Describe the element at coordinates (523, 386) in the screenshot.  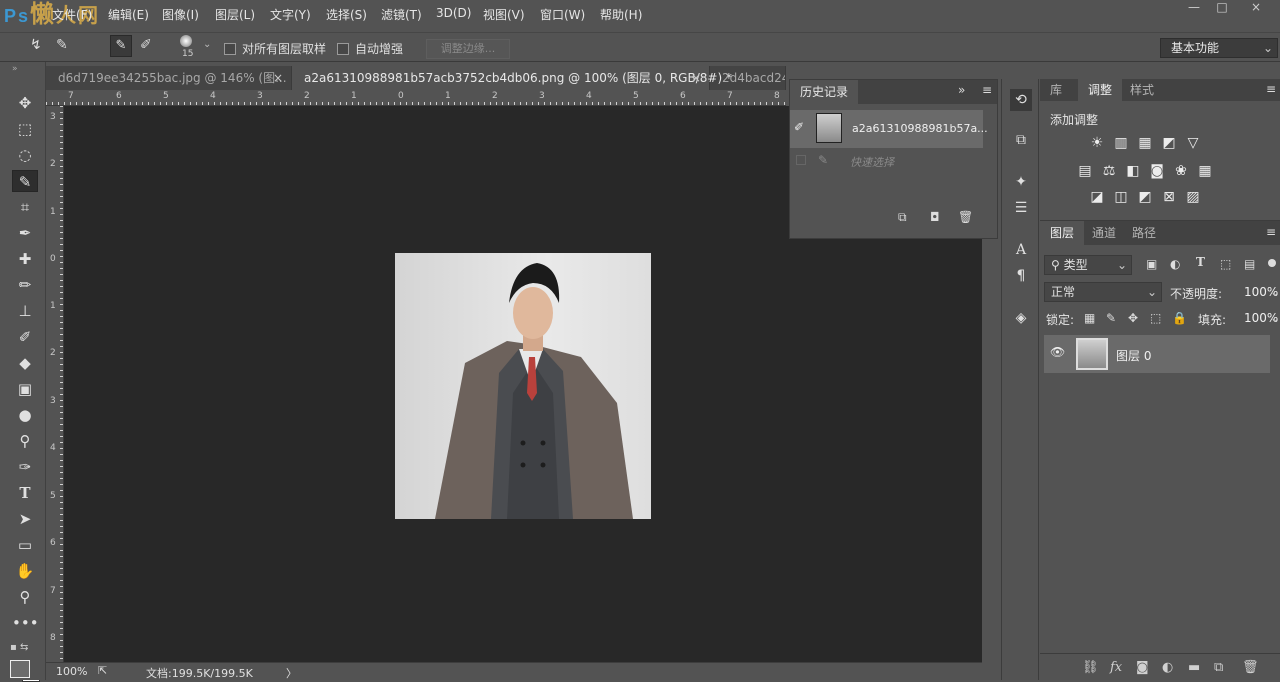
I see `document-image` at that location.